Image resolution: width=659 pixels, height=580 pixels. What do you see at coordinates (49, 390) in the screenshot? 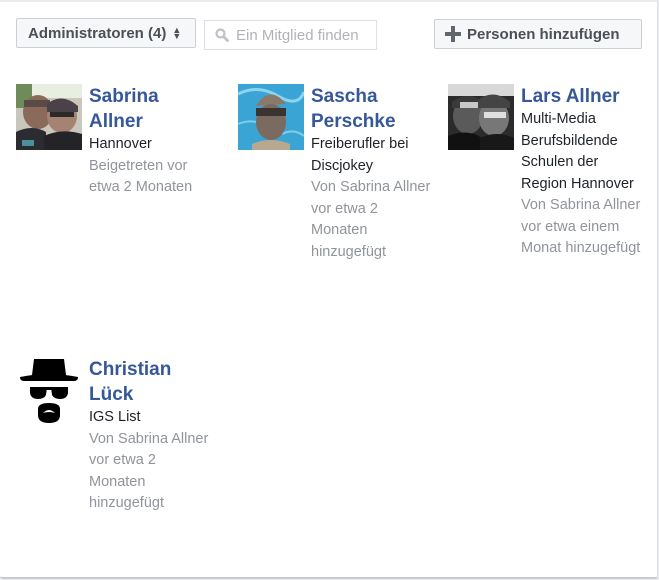
I see `heisenberg-avatar-icon` at bounding box center [49, 390].